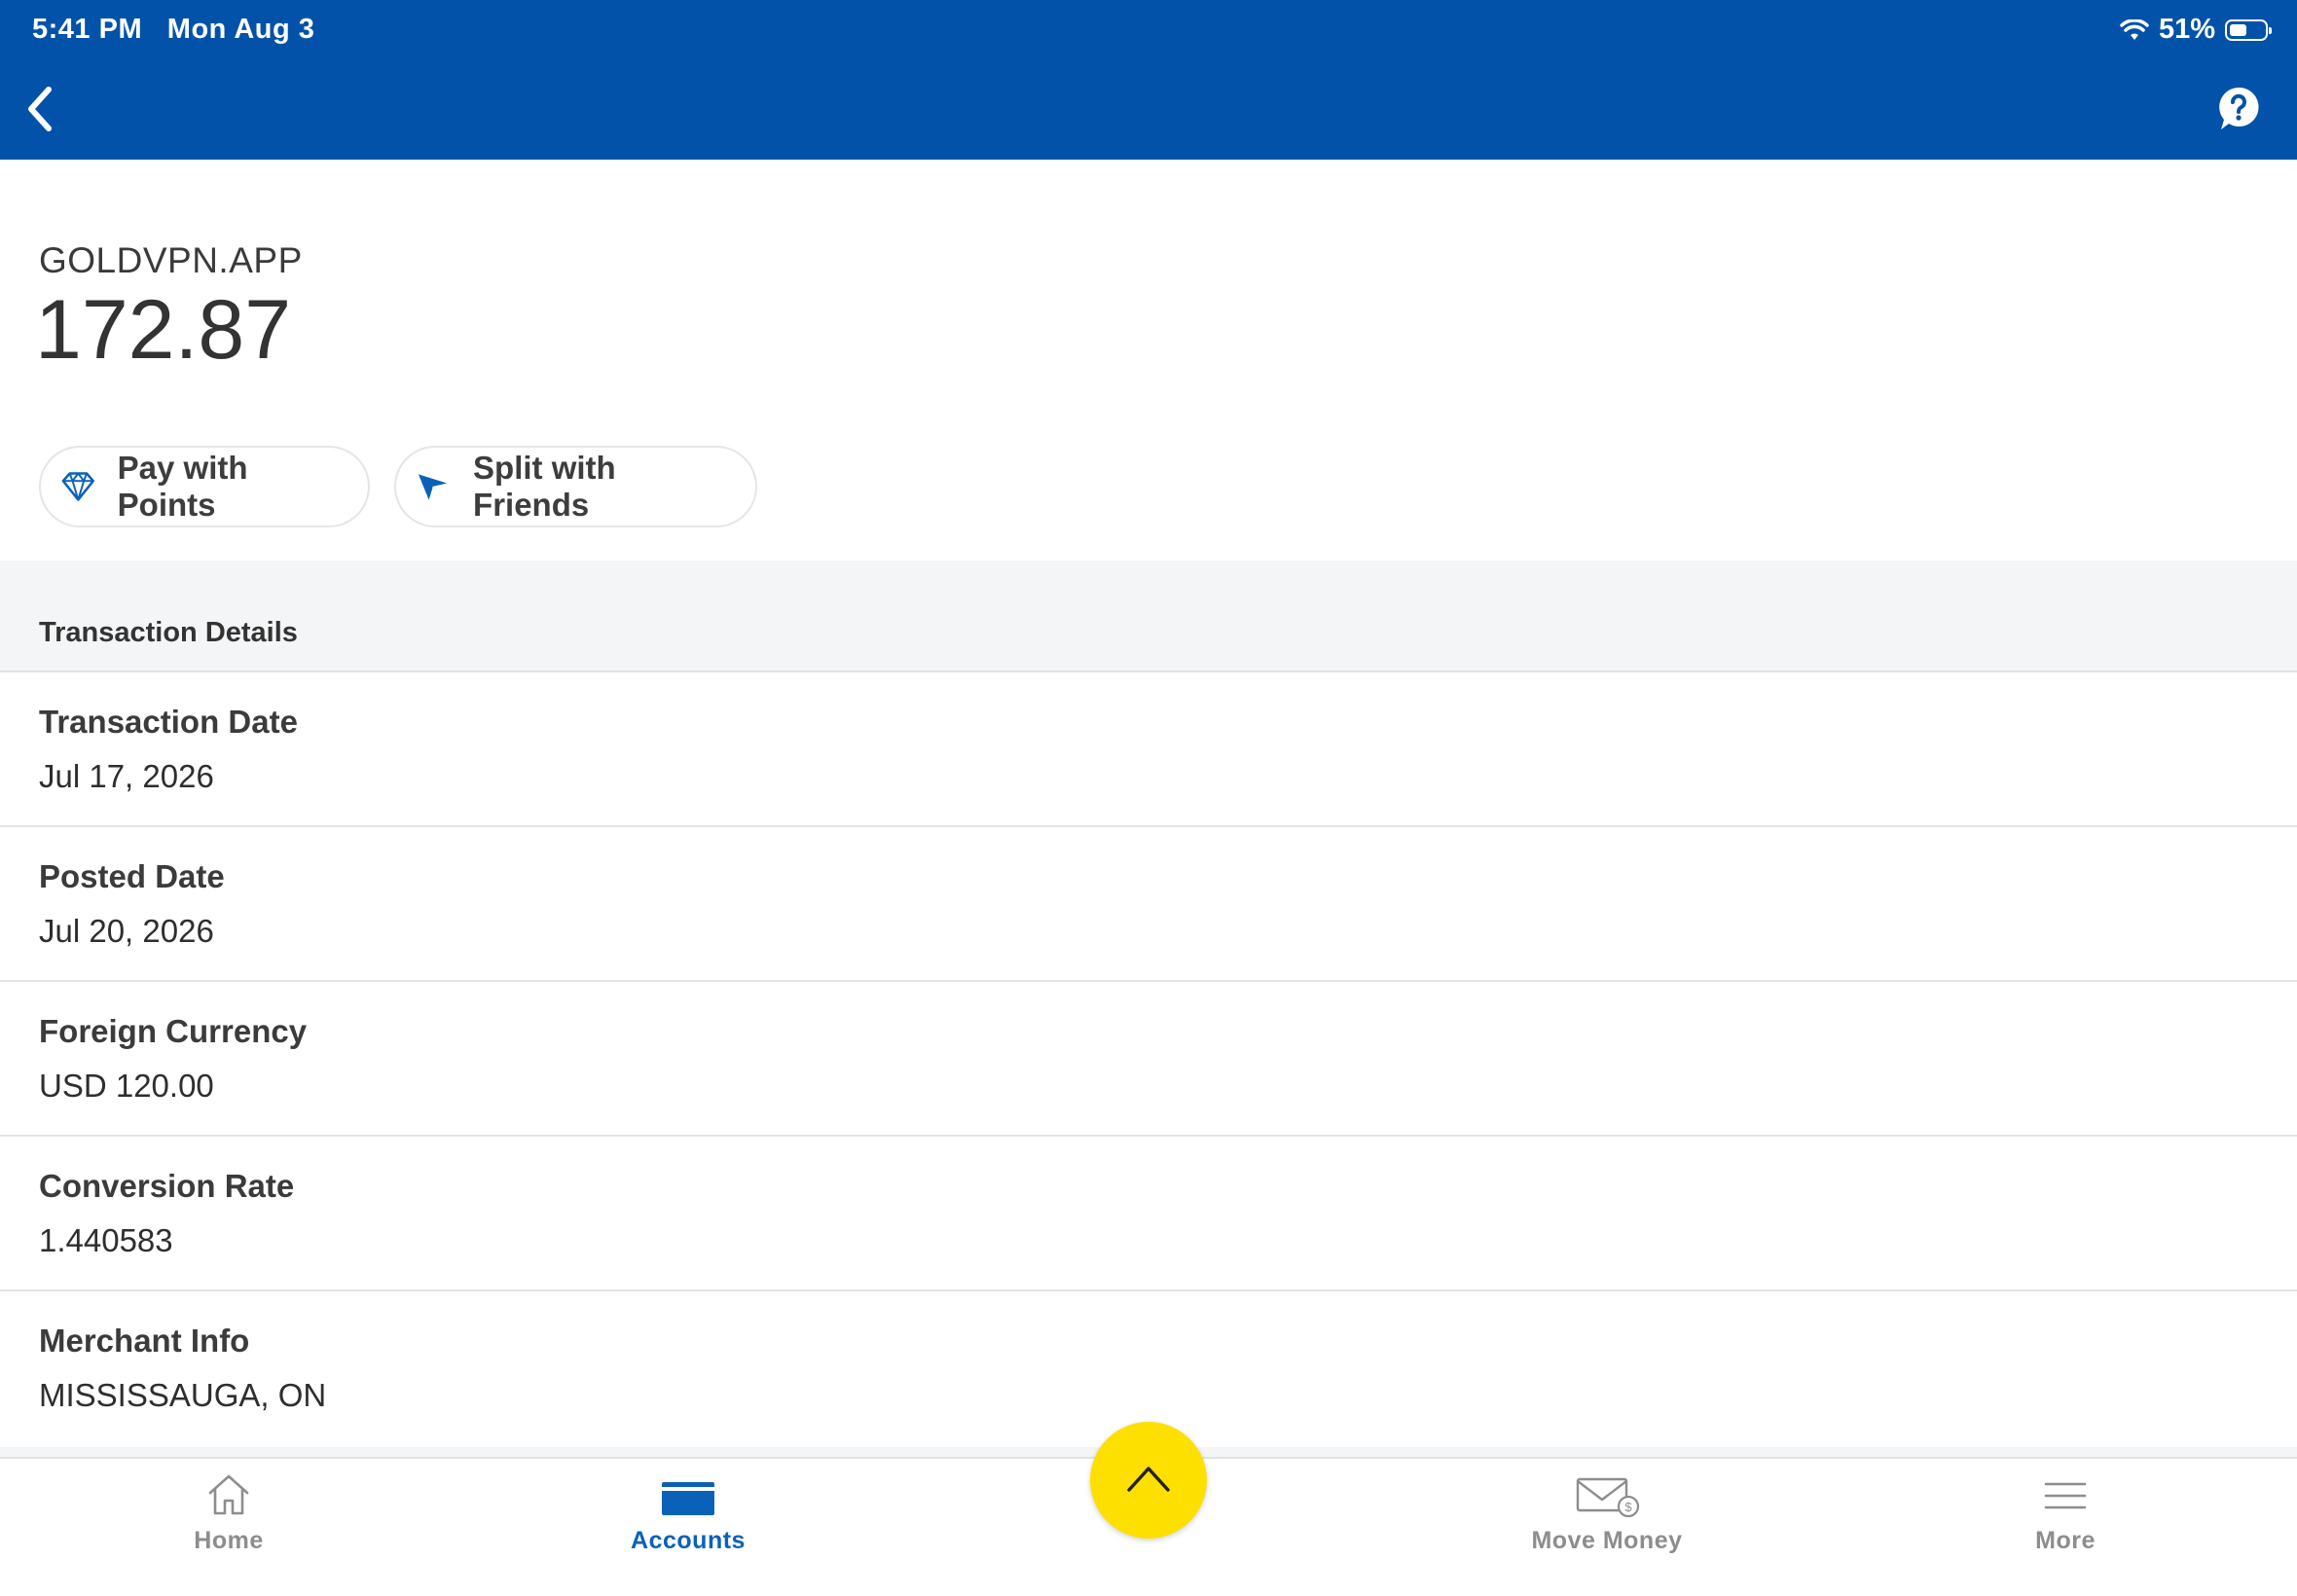 Image resolution: width=2297 pixels, height=1596 pixels. Describe the element at coordinates (1148, 749) in the screenshot. I see `detail-row-transaction-date: Transaction Date Jul 17, 2026` at that location.